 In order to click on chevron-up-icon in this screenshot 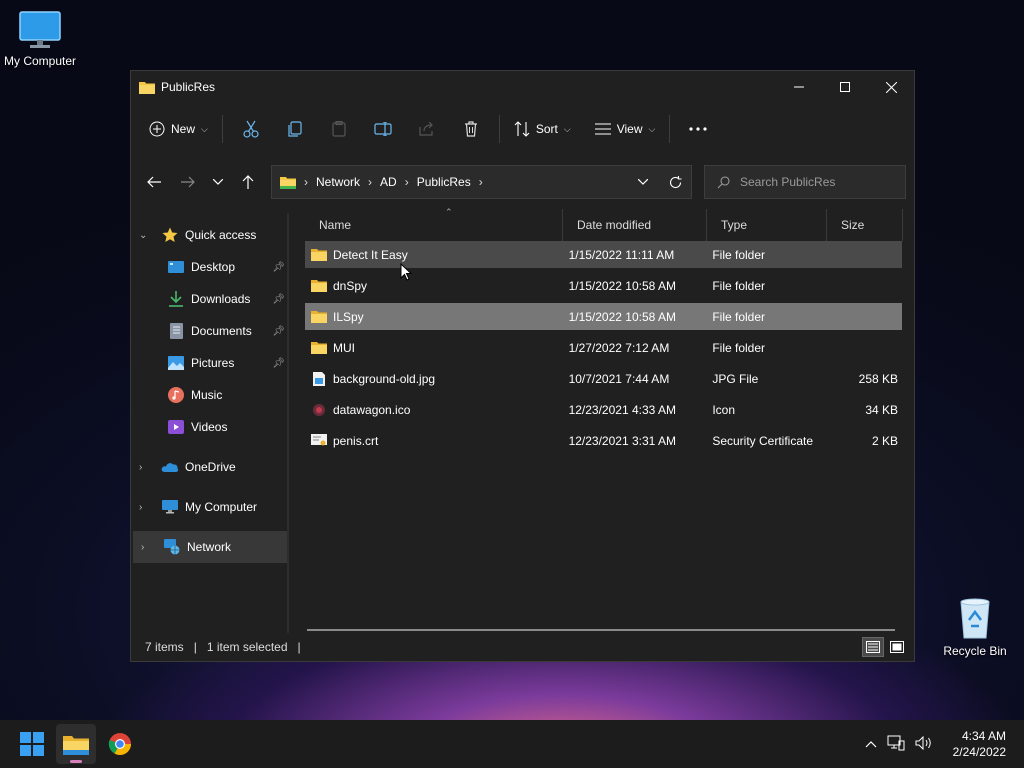, I will do `click(871, 744)`.